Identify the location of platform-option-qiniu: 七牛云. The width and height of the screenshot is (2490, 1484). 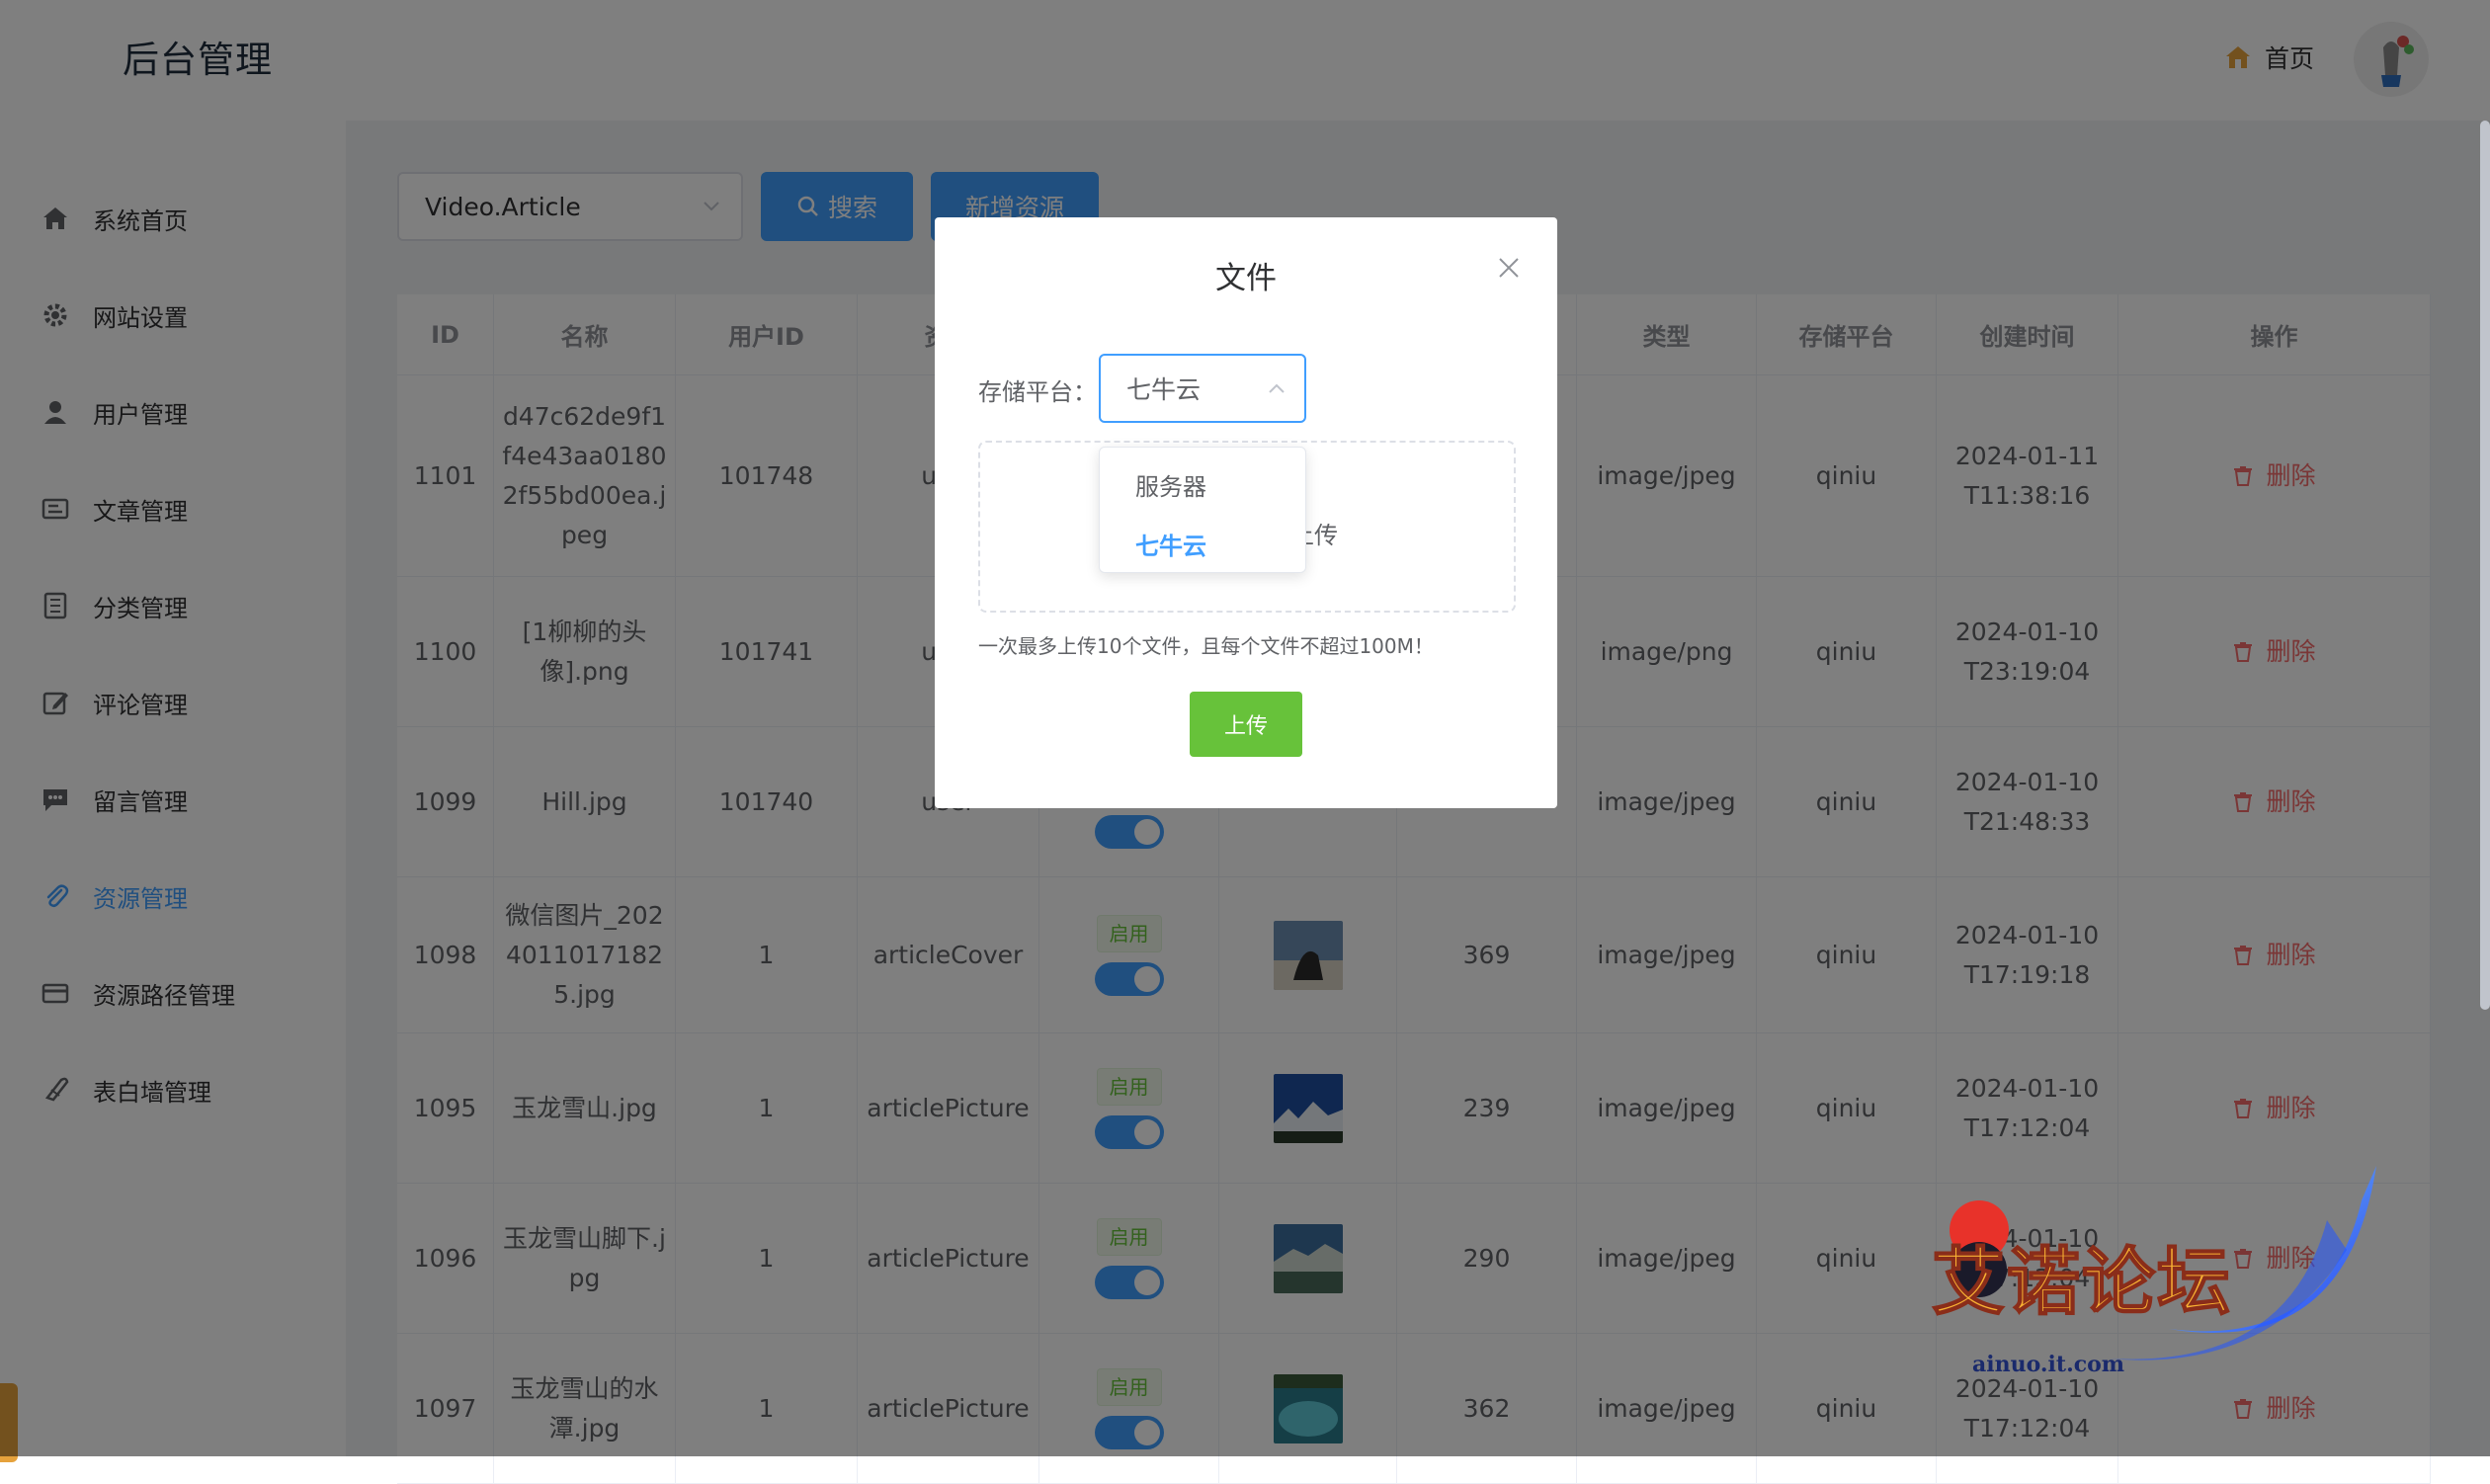
(1170, 544).